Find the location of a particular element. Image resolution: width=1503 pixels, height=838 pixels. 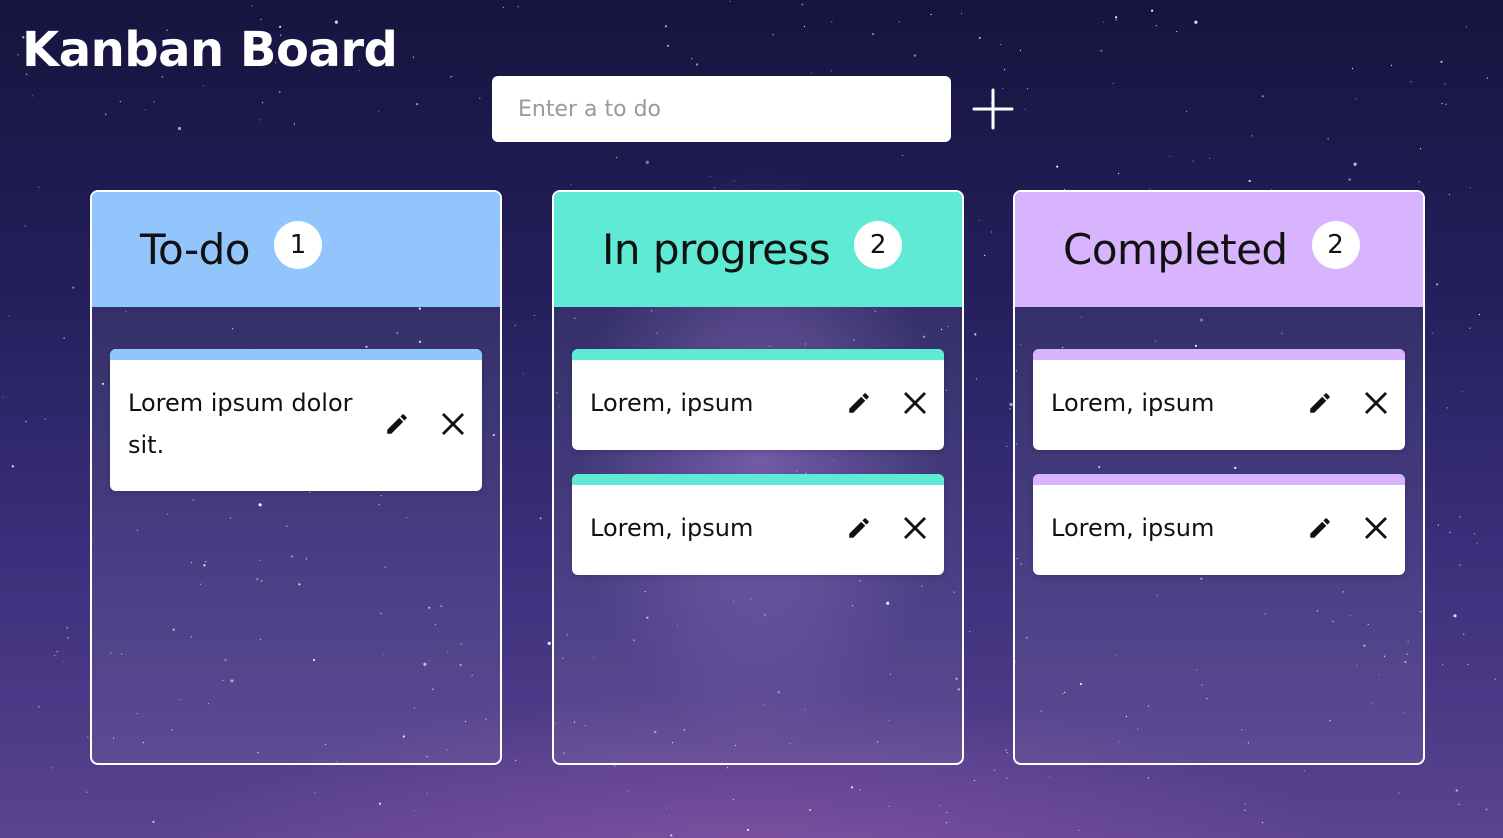

card-color-strip is located at coordinates (1219, 479).